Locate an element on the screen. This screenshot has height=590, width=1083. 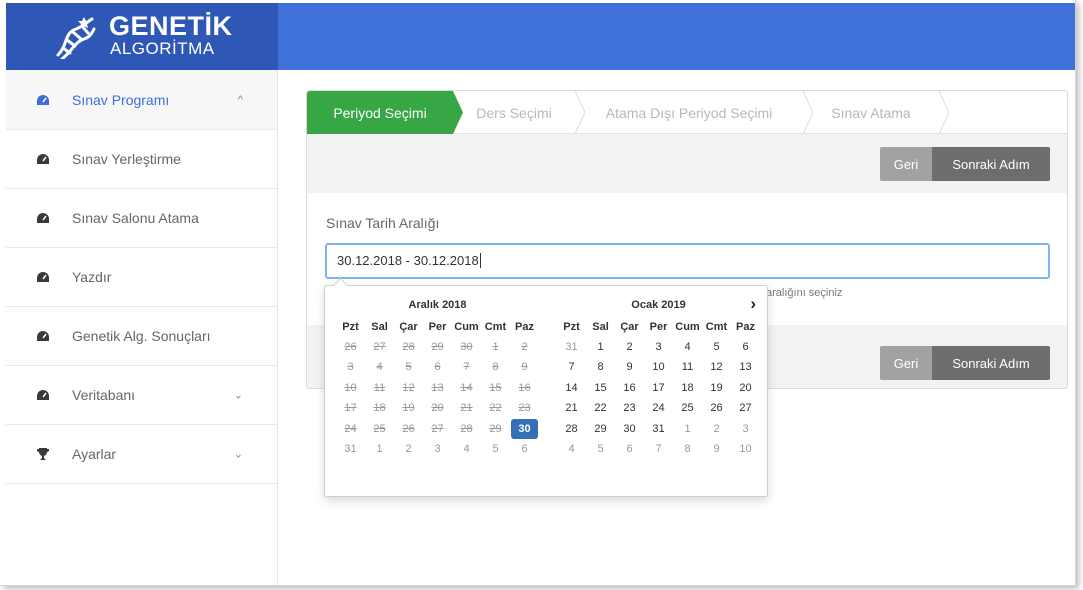
step-sinav-atama: Sınav Atama is located at coordinates (876, 112).